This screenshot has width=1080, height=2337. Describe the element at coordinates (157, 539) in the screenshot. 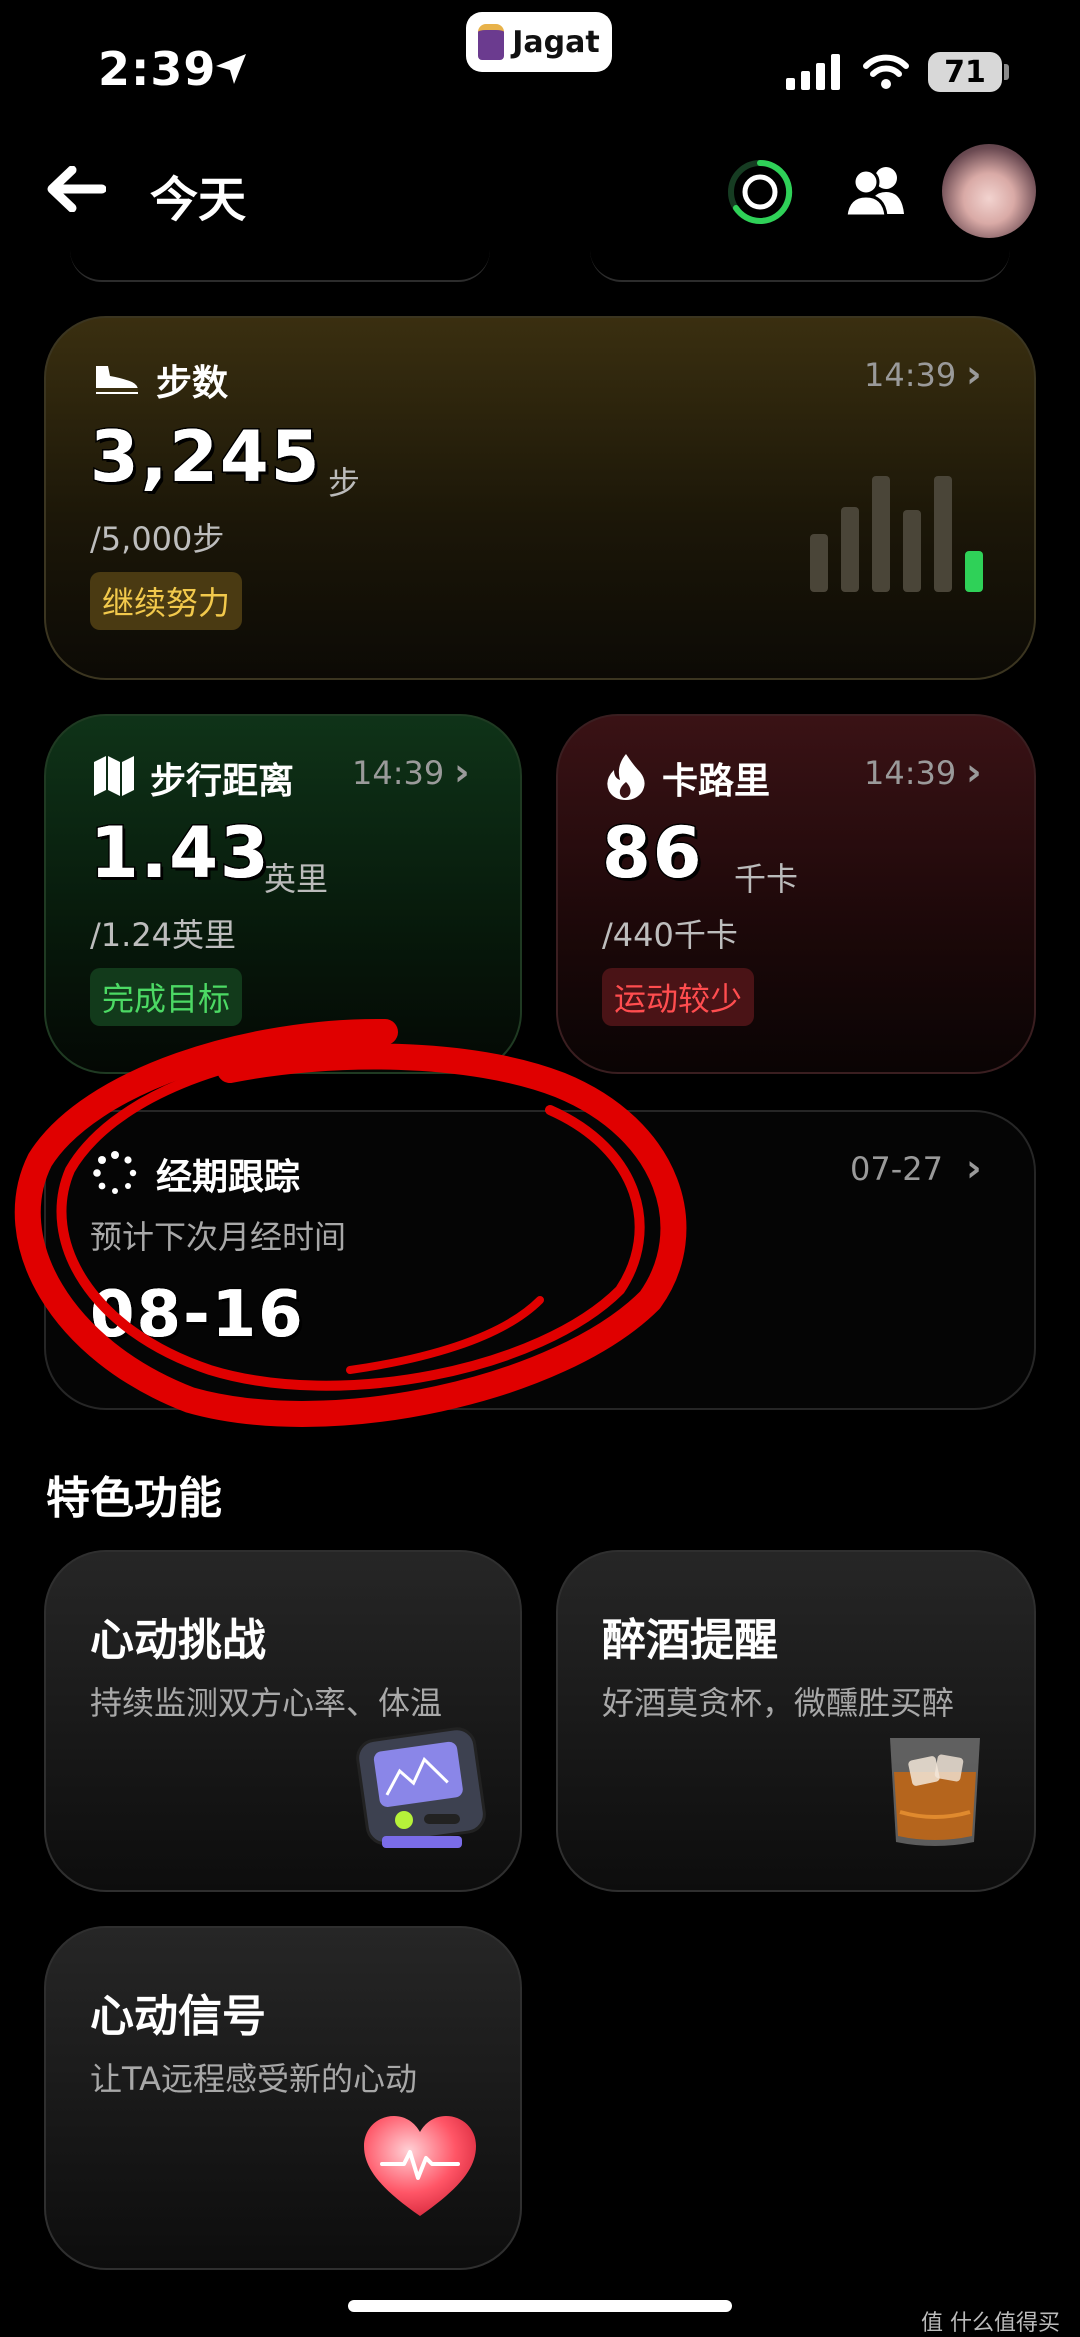

I see `steps-goal: /5,000步` at that location.